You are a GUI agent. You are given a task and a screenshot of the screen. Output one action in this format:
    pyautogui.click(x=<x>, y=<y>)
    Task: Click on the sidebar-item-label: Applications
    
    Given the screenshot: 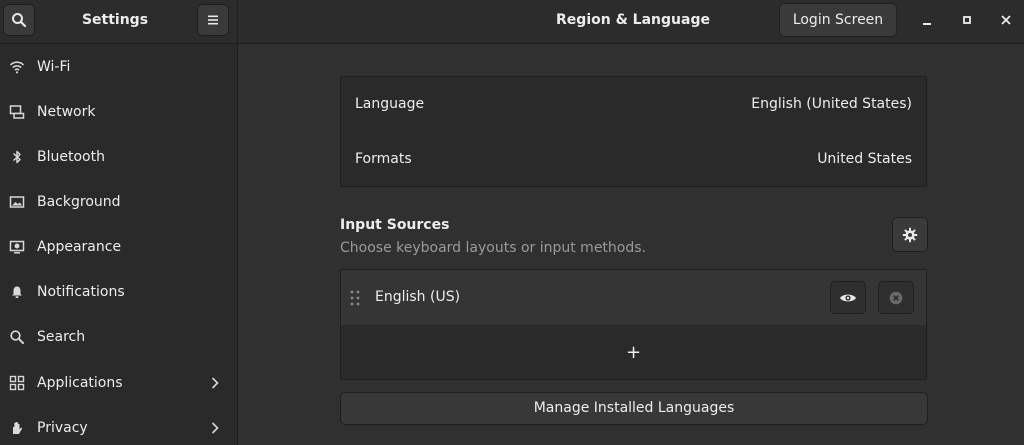 What is the action you would take?
    pyautogui.click(x=80, y=382)
    